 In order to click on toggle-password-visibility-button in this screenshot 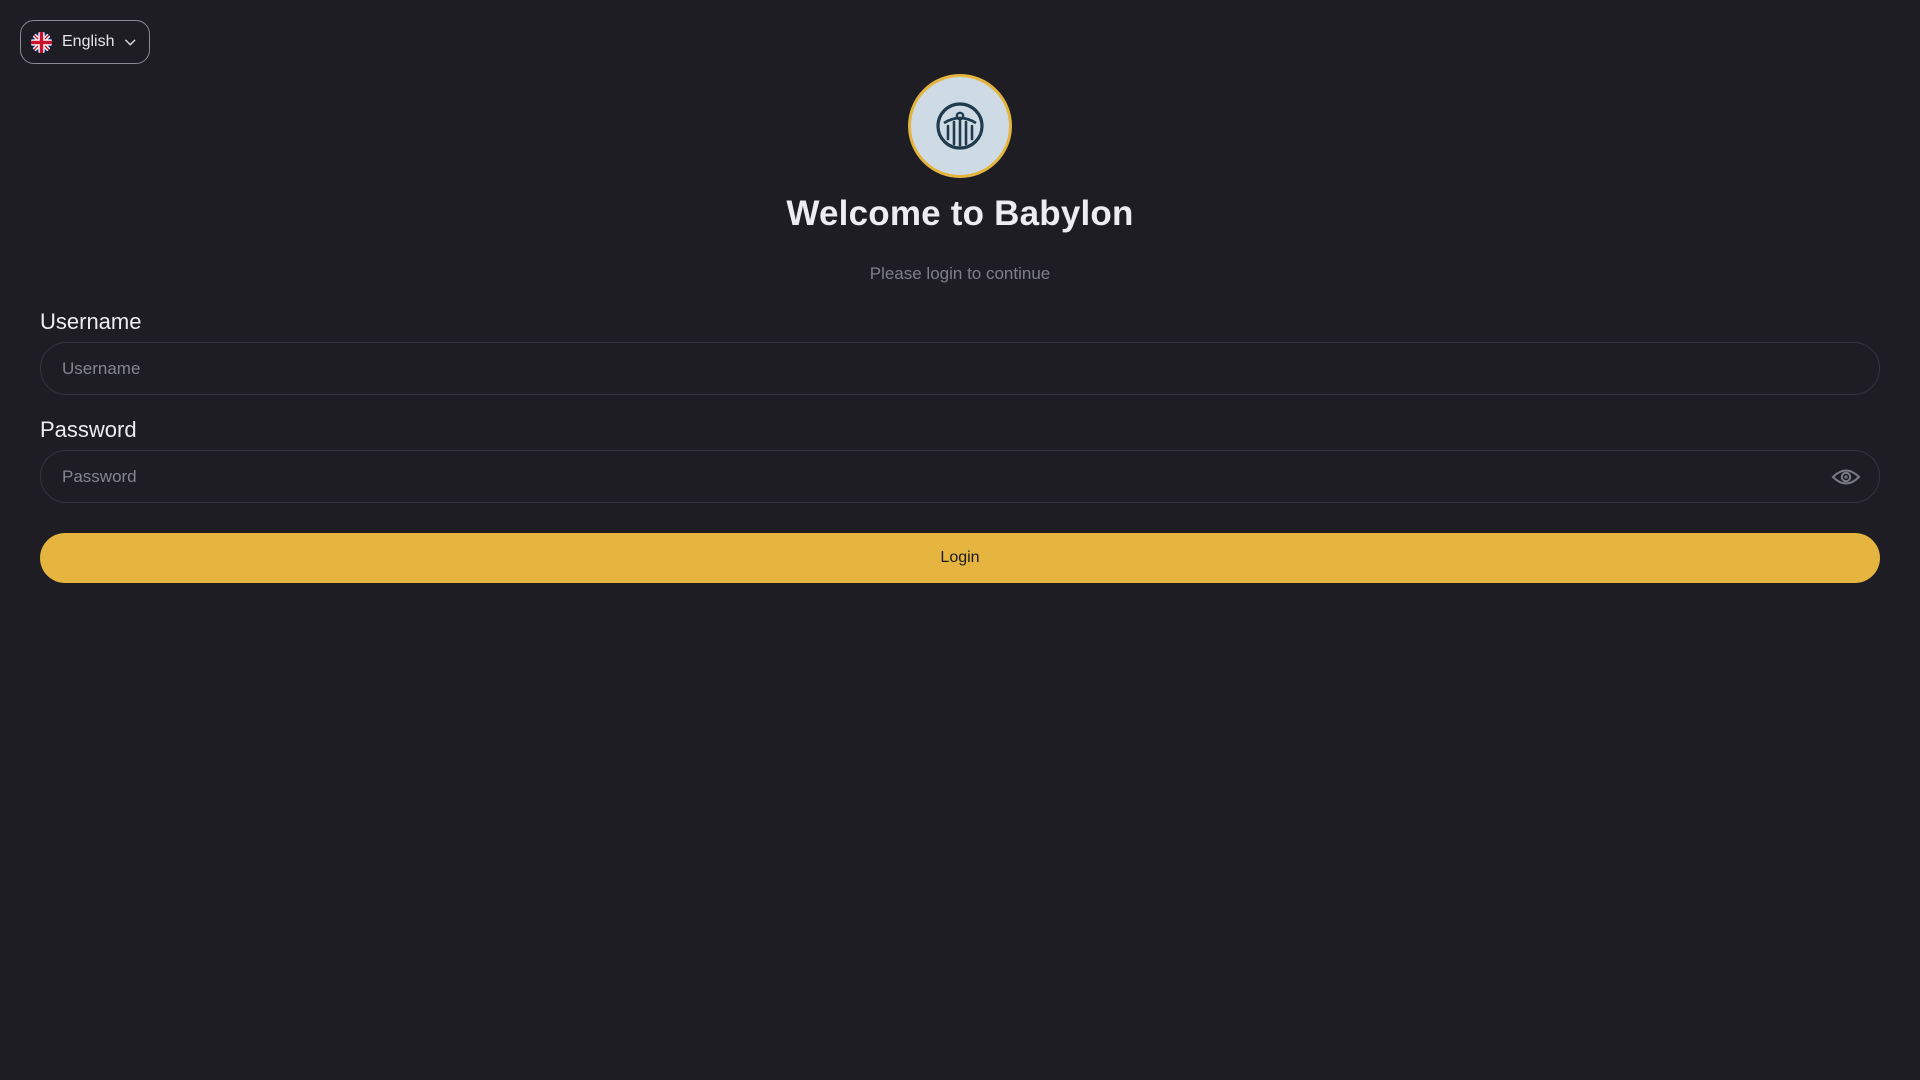, I will do `click(1846, 477)`.